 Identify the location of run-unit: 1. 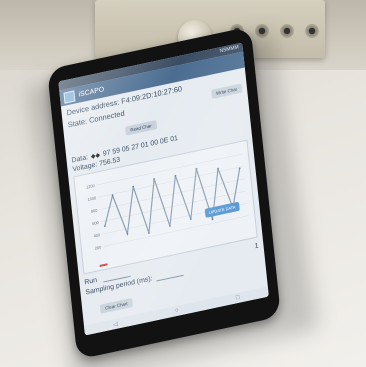
(256, 245).